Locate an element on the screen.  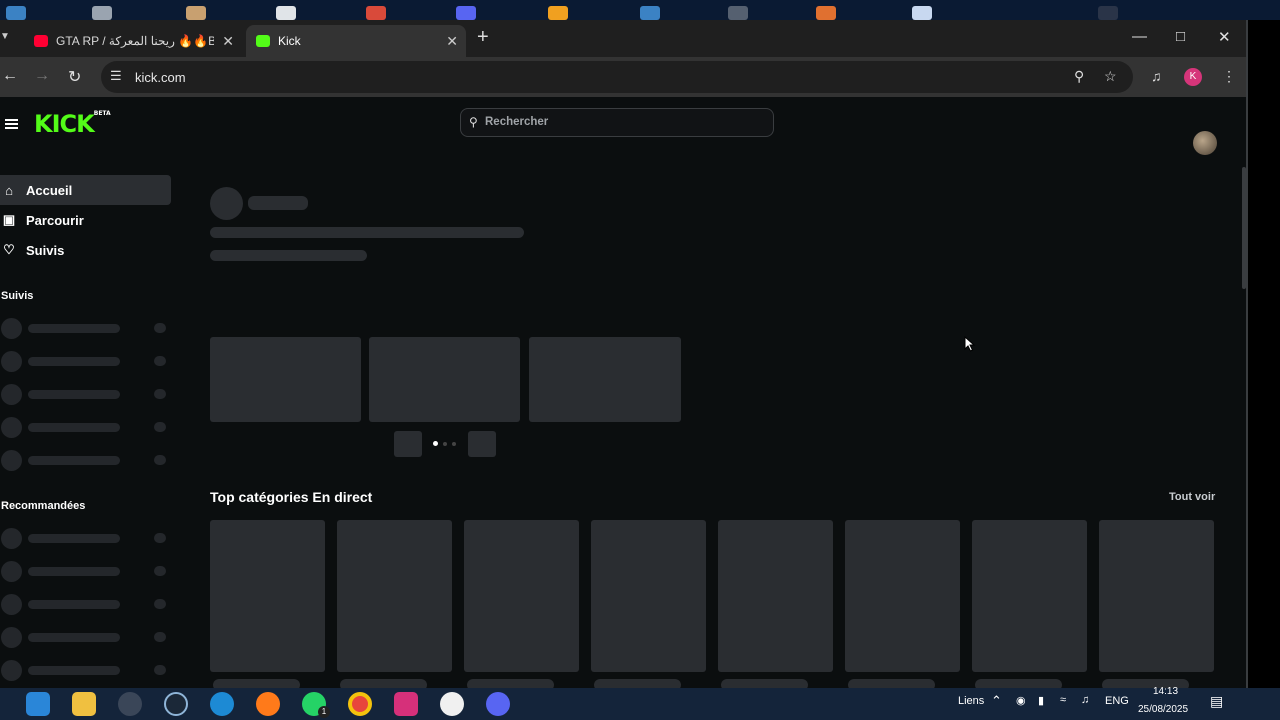
sidebar-item-accueil: ⌂ Accueil is located at coordinates (85, 190).